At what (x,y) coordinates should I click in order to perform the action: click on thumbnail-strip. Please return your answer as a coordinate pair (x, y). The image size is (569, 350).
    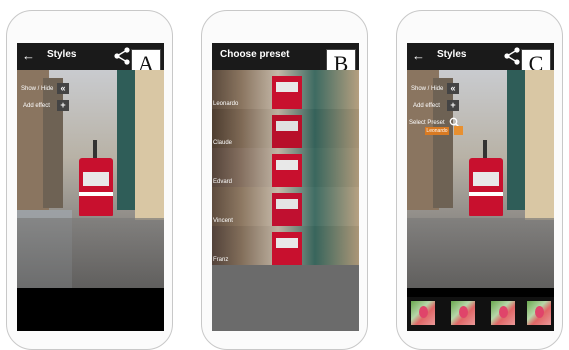
    Looking at the image, I should click on (480, 314).